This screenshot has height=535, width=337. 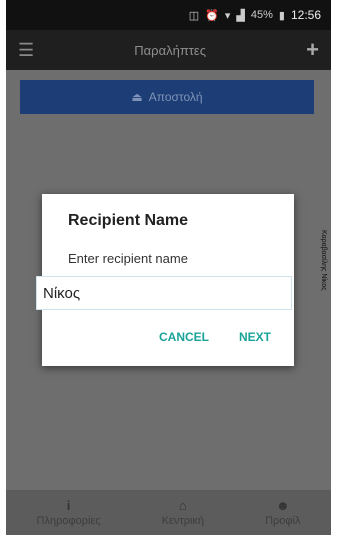 I want to click on upload-icon: ⏏, so click(x=137, y=97).